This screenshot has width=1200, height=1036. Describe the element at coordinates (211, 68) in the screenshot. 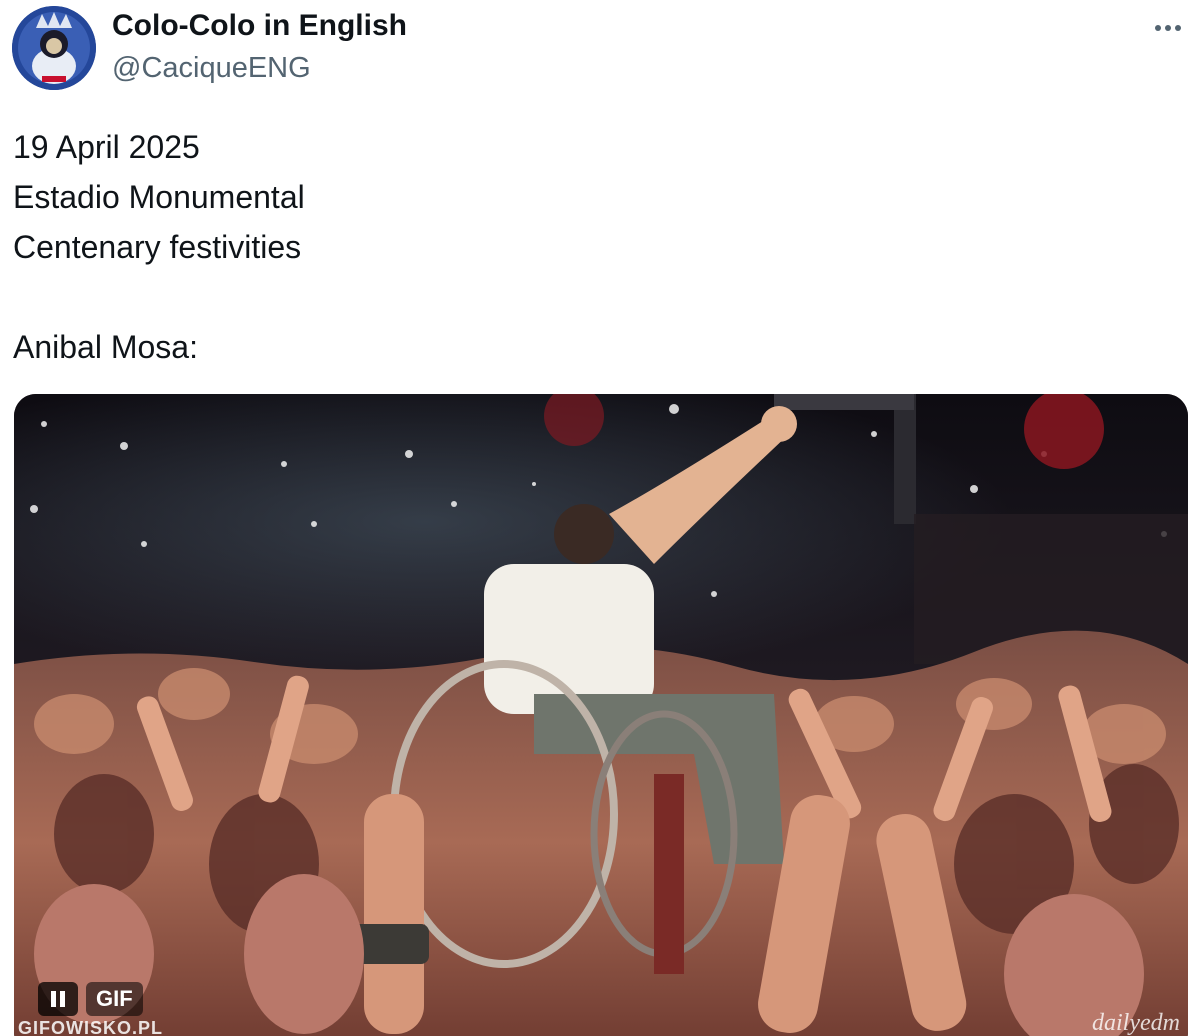

I see `author-handle: @CaciqueENG` at that location.